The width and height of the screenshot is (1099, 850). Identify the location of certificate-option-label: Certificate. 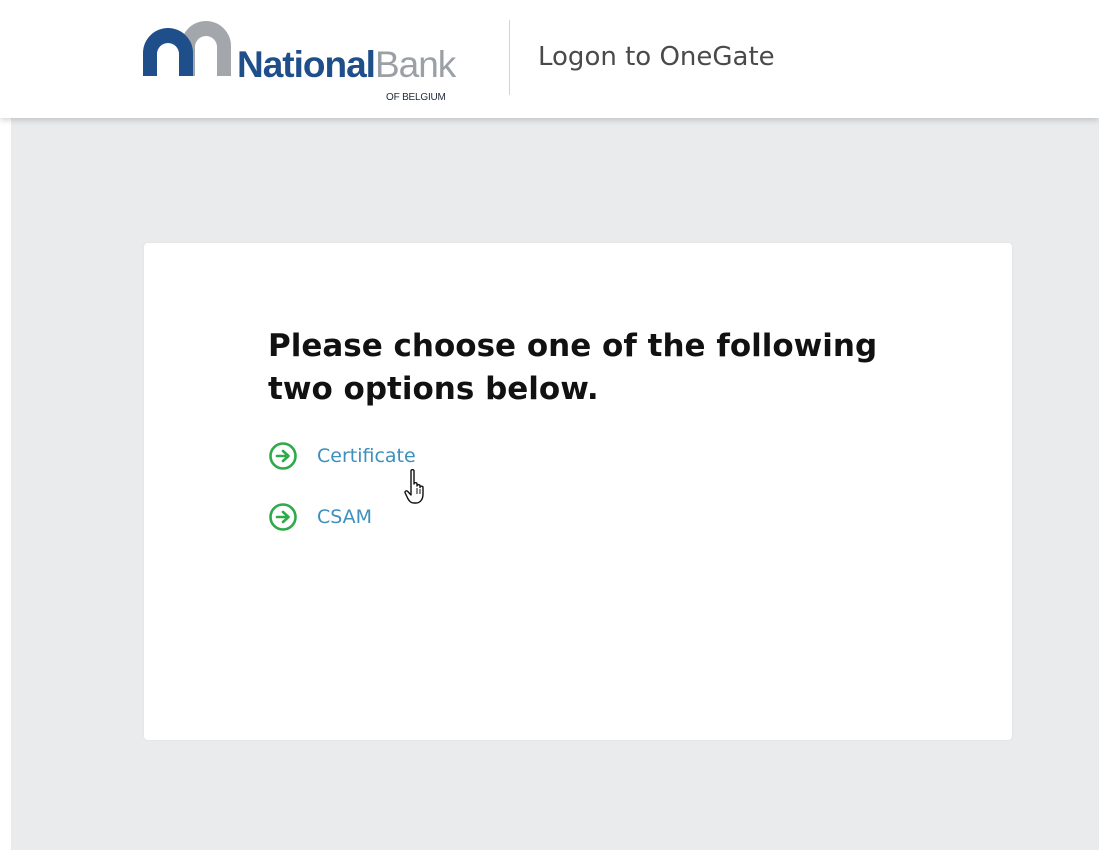
(366, 456).